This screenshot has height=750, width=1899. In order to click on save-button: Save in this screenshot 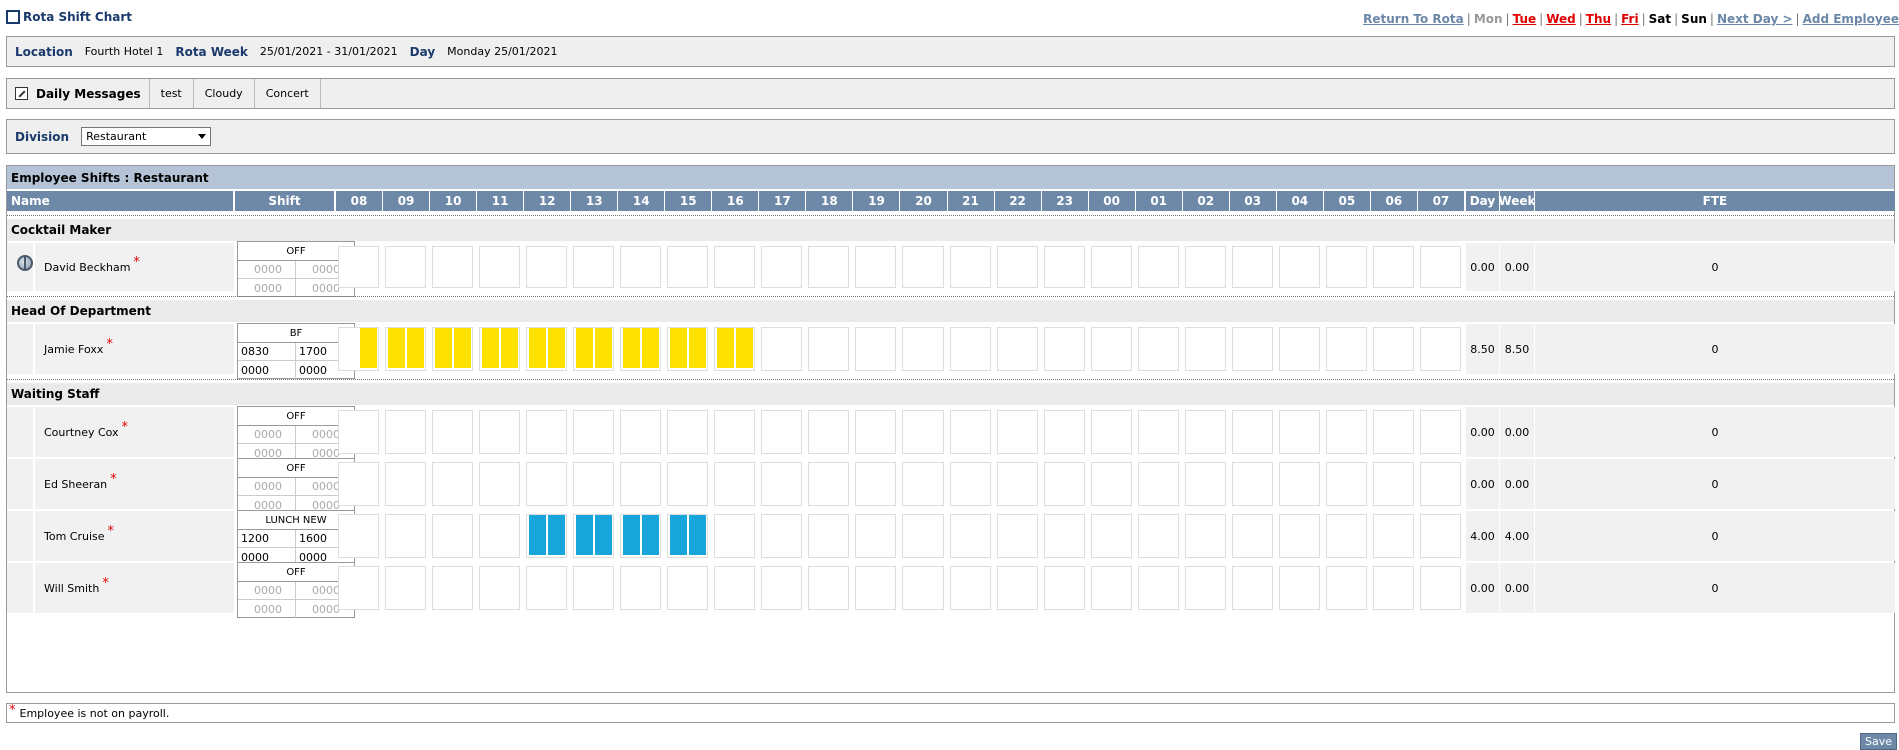, I will do `click(1878, 741)`.